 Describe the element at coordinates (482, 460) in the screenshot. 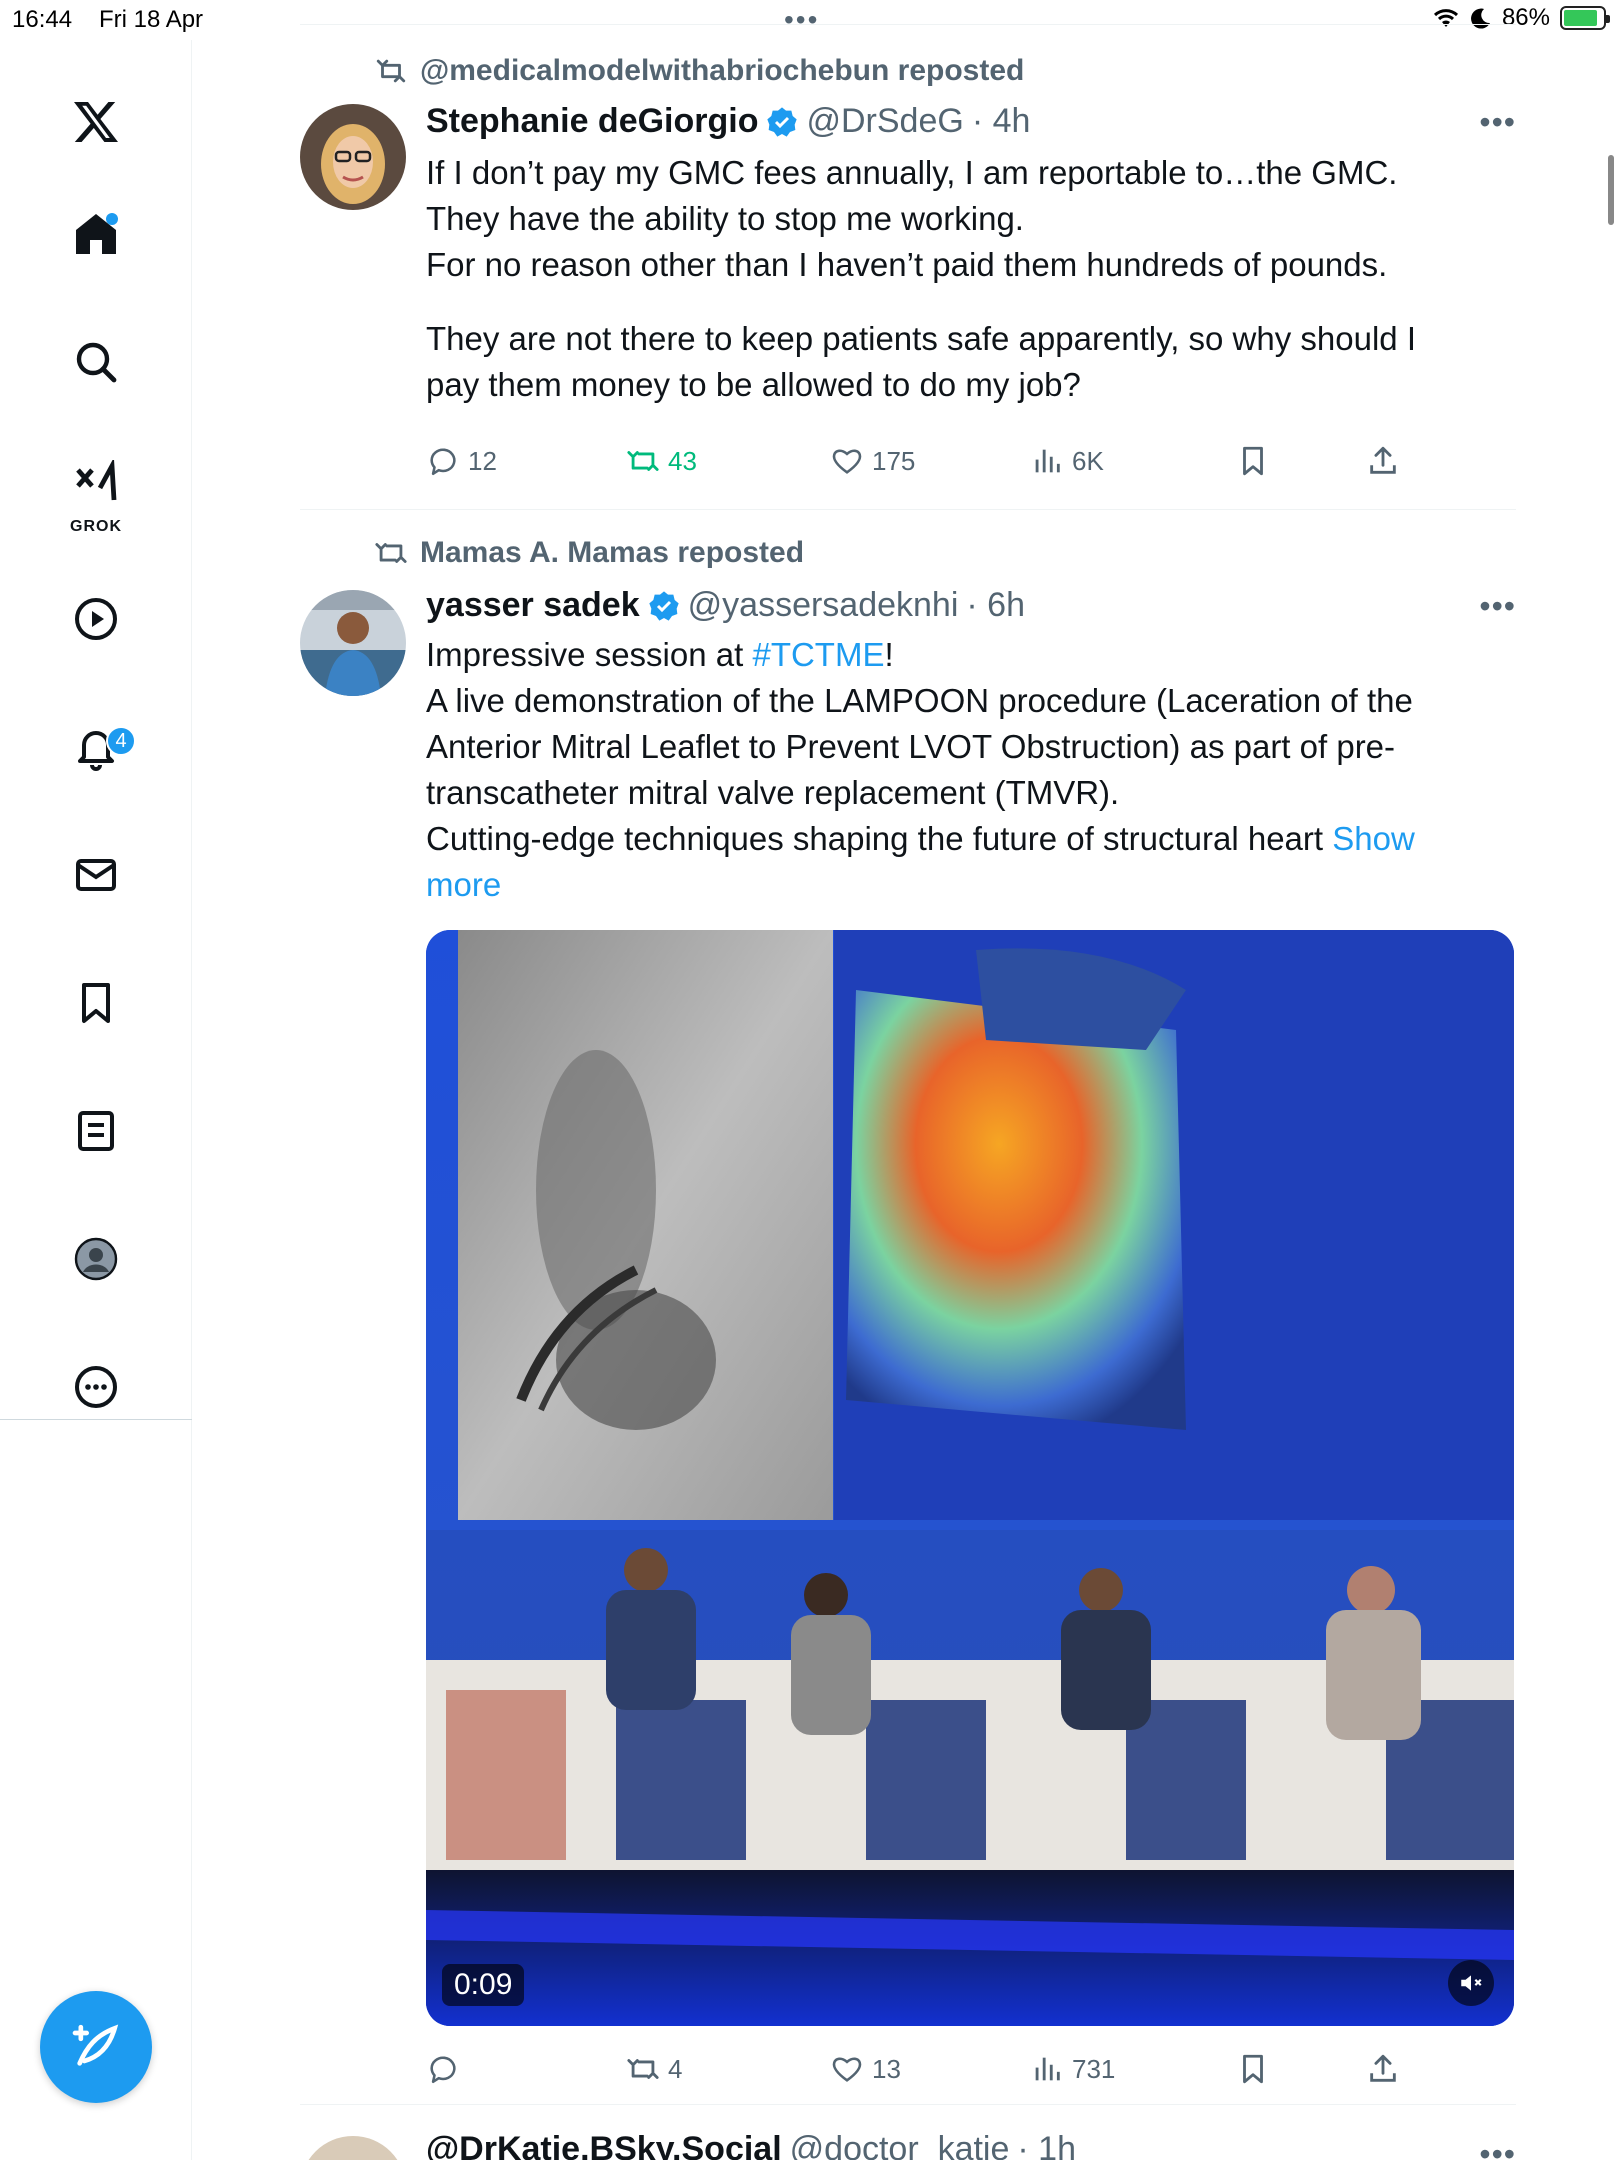

I see `reply-count: 12` at that location.